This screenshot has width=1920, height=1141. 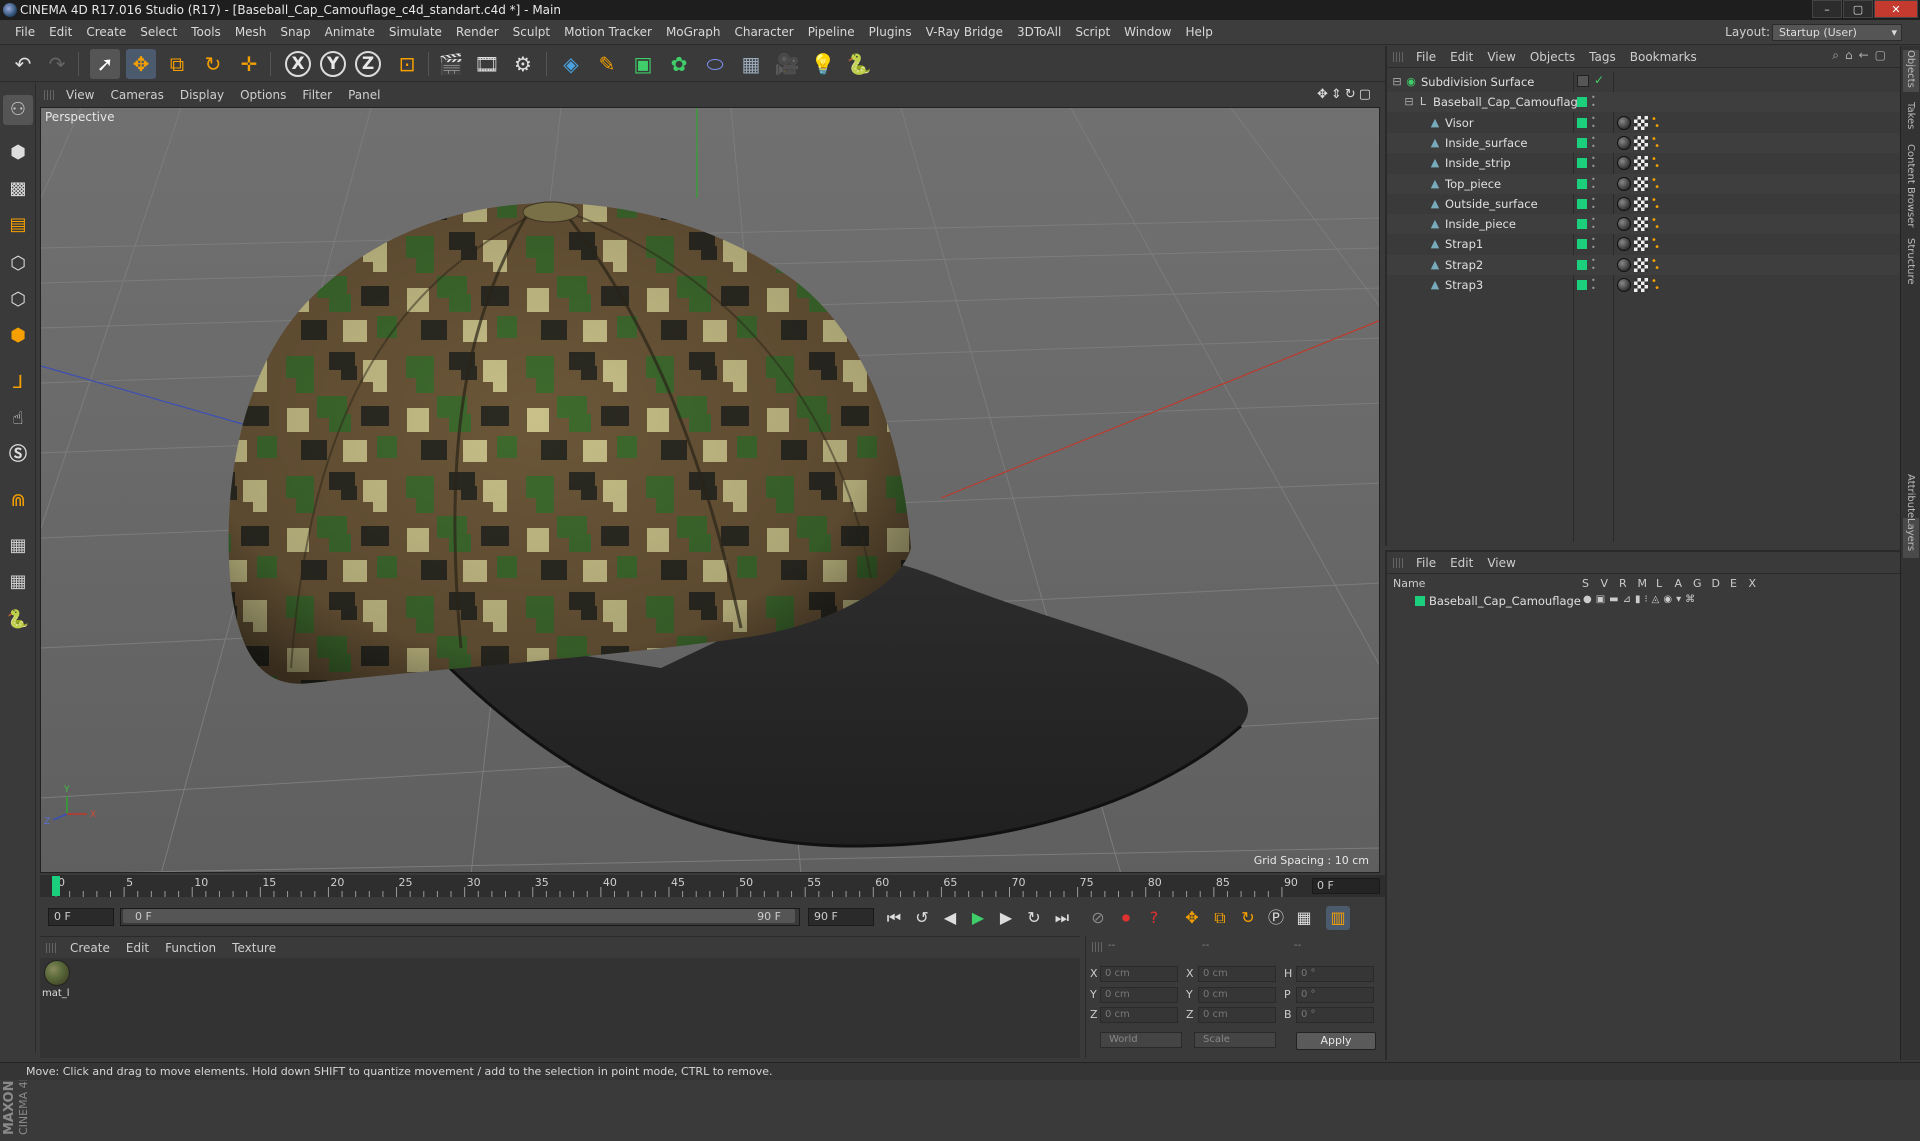 I want to click on object-row: ⊟ L Baseball_Cap_Camouflage • •, so click(x=1644, y=102).